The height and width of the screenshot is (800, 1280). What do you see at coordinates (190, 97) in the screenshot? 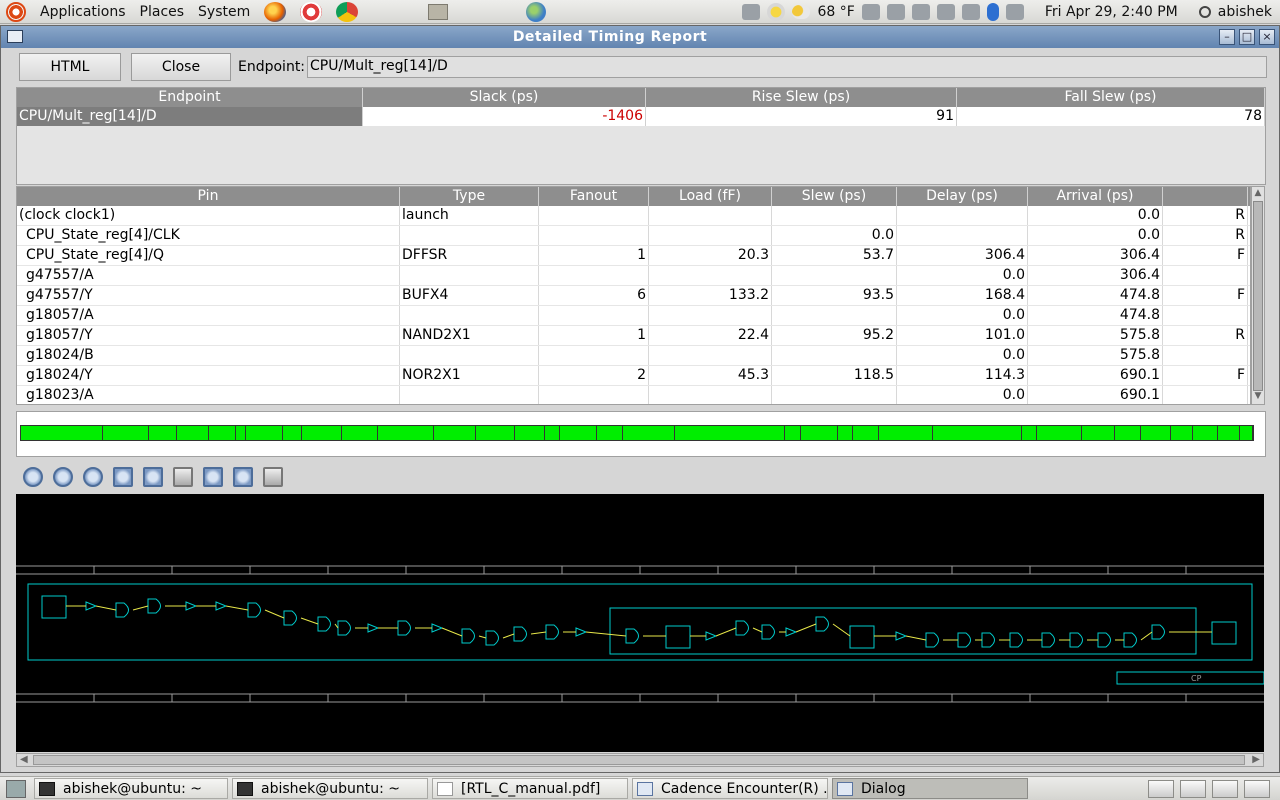
I see `summary-col-endpoint: Endpoint` at bounding box center [190, 97].